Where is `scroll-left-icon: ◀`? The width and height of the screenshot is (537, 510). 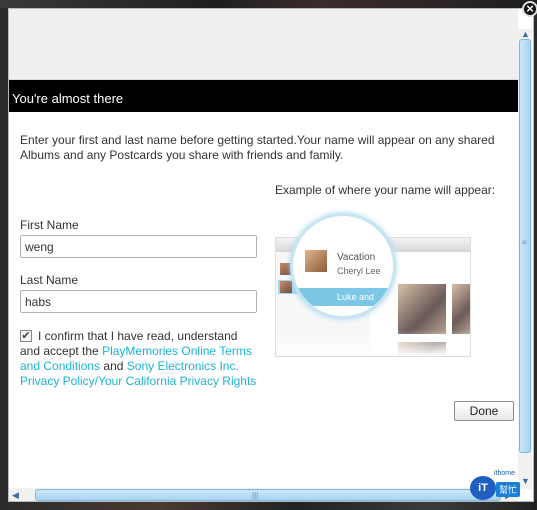
scroll-left-icon: ◀ is located at coordinates (15, 495).